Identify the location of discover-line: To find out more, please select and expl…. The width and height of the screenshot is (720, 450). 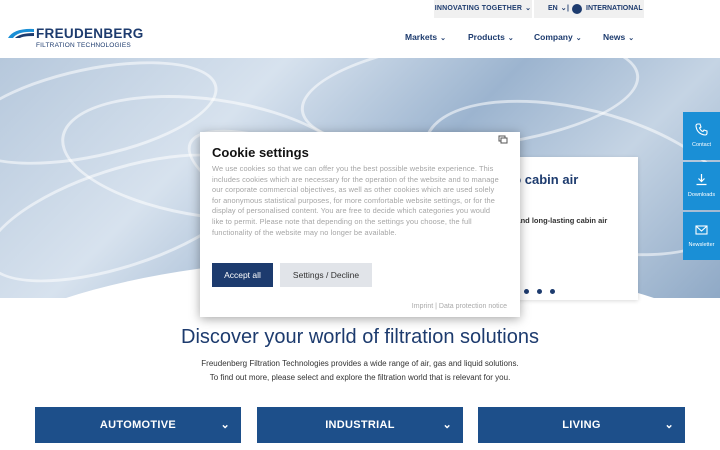
(360, 377).